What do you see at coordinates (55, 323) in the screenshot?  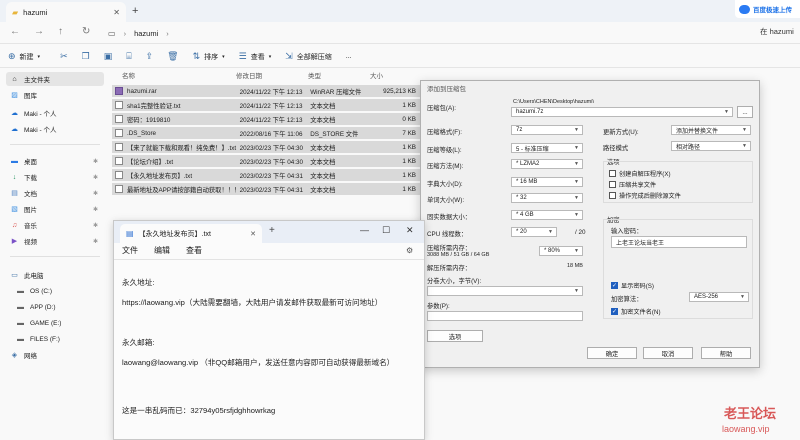 I see `sidebar-item-drive-e: ▬ GAME (E:)` at bounding box center [55, 323].